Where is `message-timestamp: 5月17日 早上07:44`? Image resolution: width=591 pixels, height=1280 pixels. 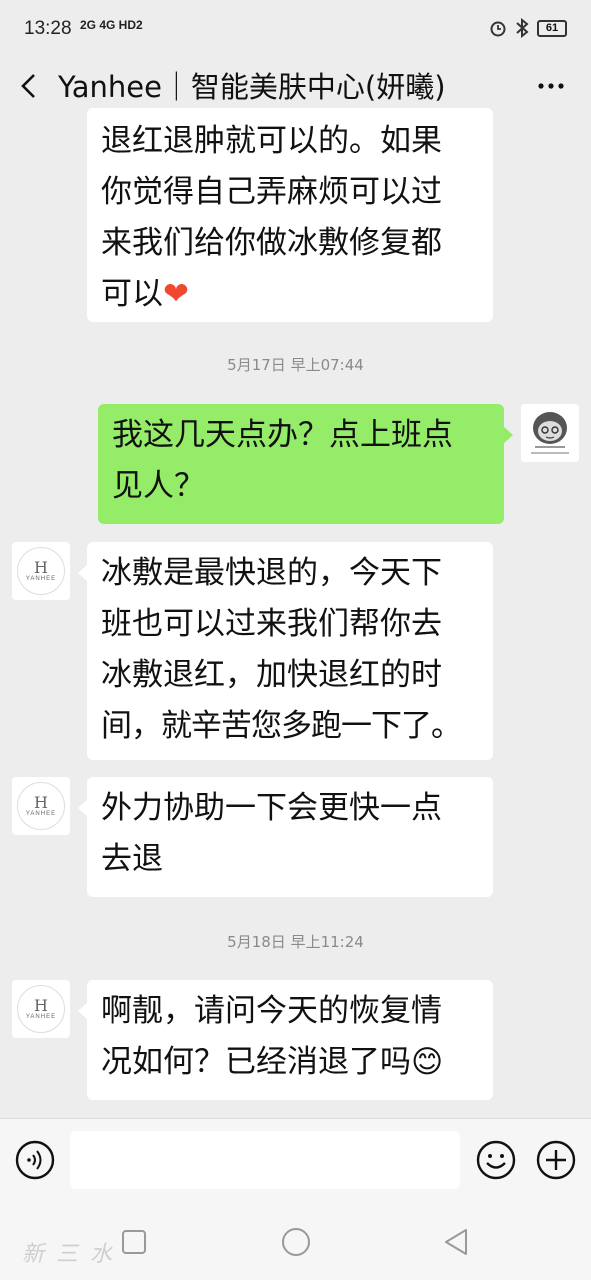 message-timestamp: 5月17日 早上07:44 is located at coordinates (295, 365).